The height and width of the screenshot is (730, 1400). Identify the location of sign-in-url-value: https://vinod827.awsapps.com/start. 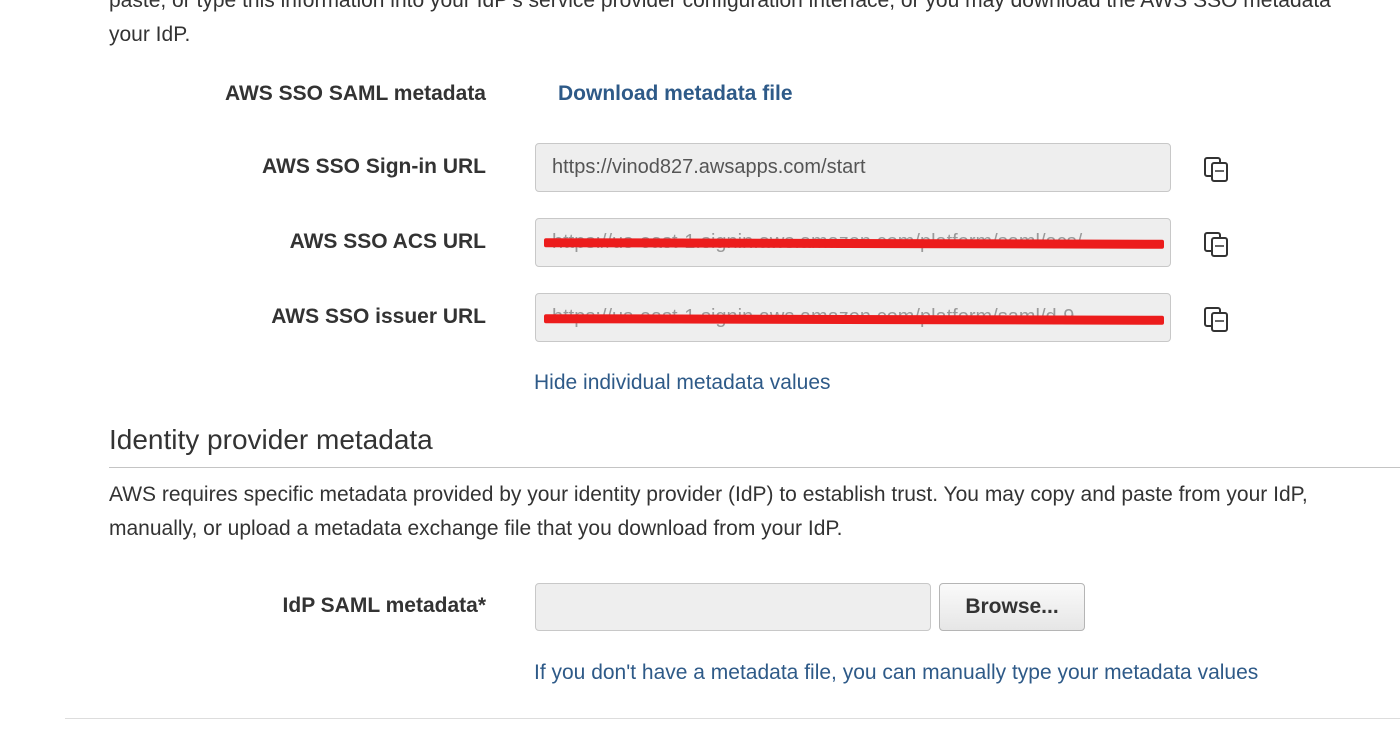
(709, 167).